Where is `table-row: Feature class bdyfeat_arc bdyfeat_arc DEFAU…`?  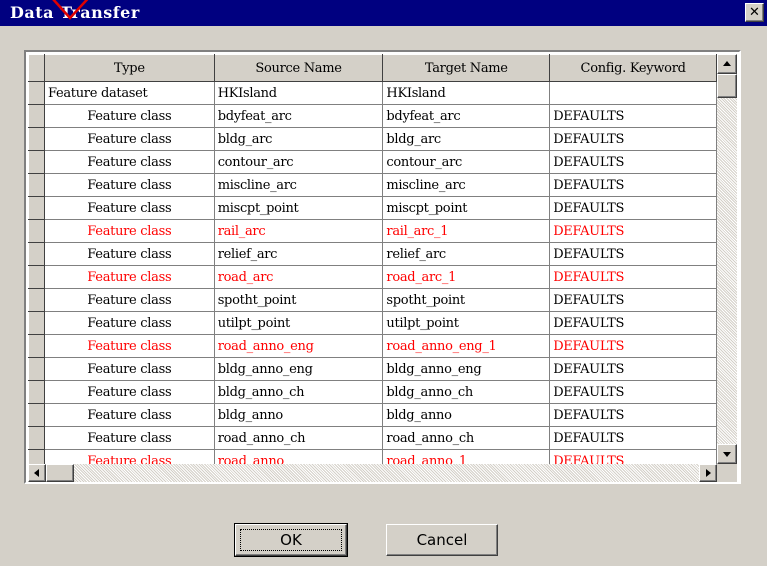
table-row: Feature class bdyfeat_arc bdyfeat_arc DEFAU… is located at coordinates (372, 116).